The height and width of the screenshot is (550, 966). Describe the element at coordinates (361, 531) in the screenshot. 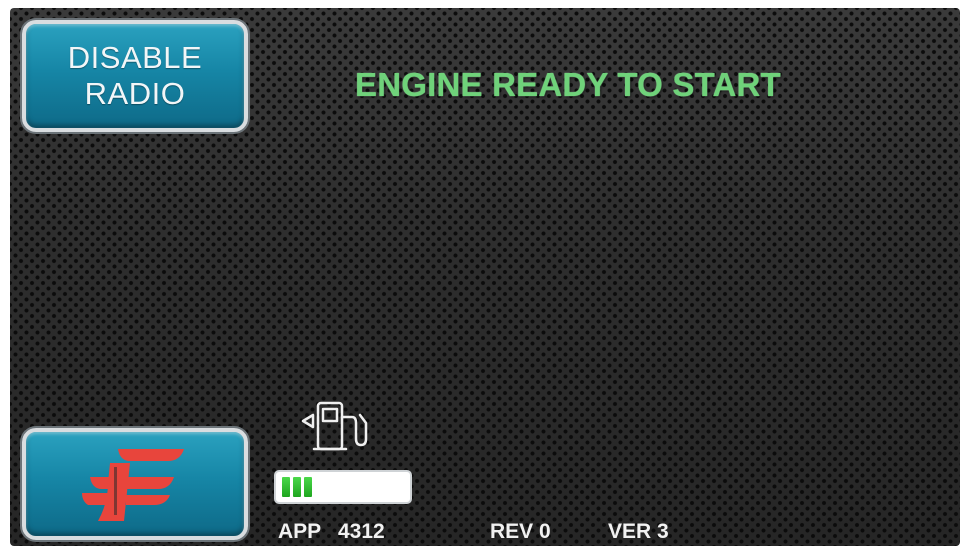

I see `app-number: 4312` at that location.